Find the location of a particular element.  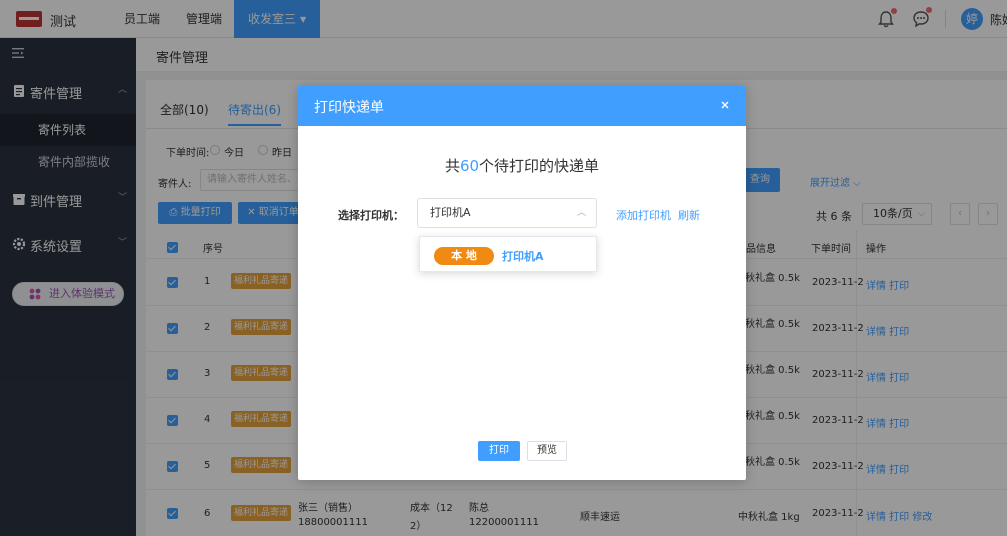

preview-button: 预览 is located at coordinates (547, 451).